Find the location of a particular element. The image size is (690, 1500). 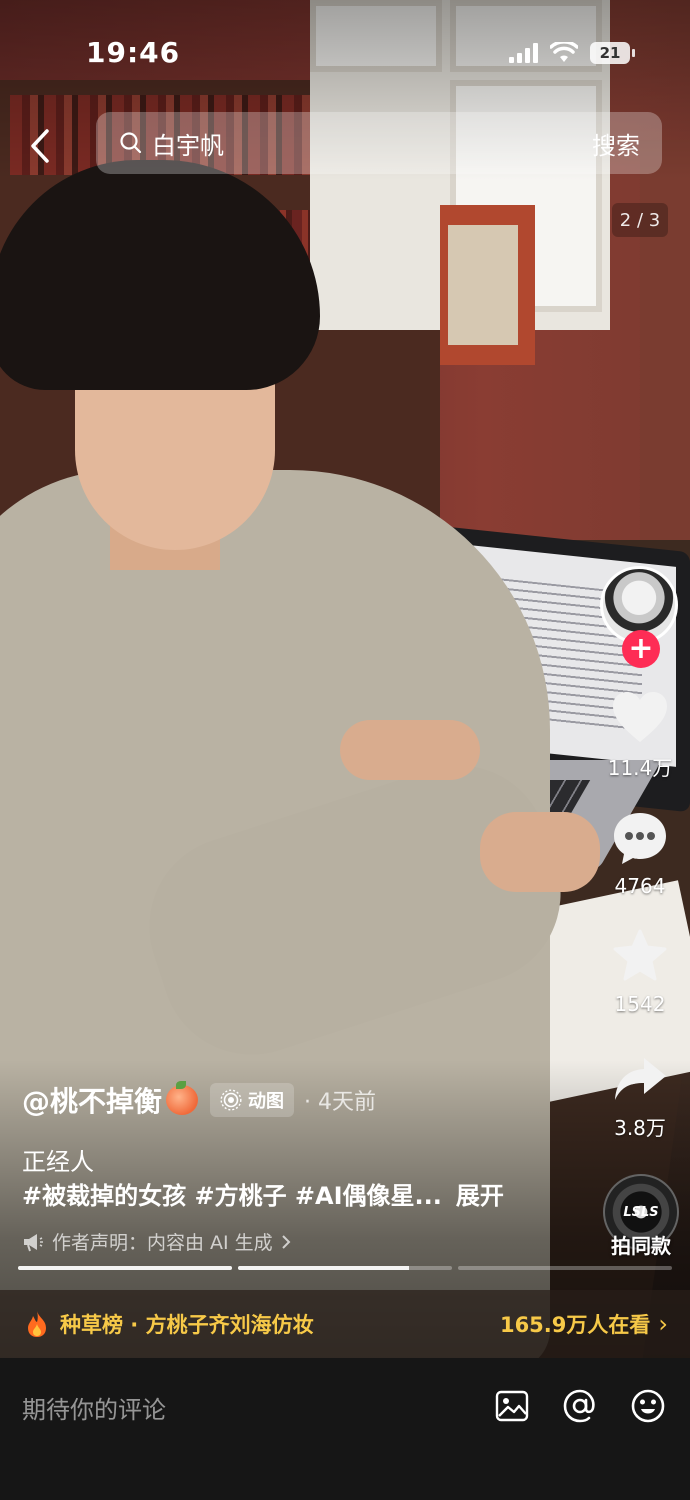

chevron-right-icon is located at coordinates (286, 1241).